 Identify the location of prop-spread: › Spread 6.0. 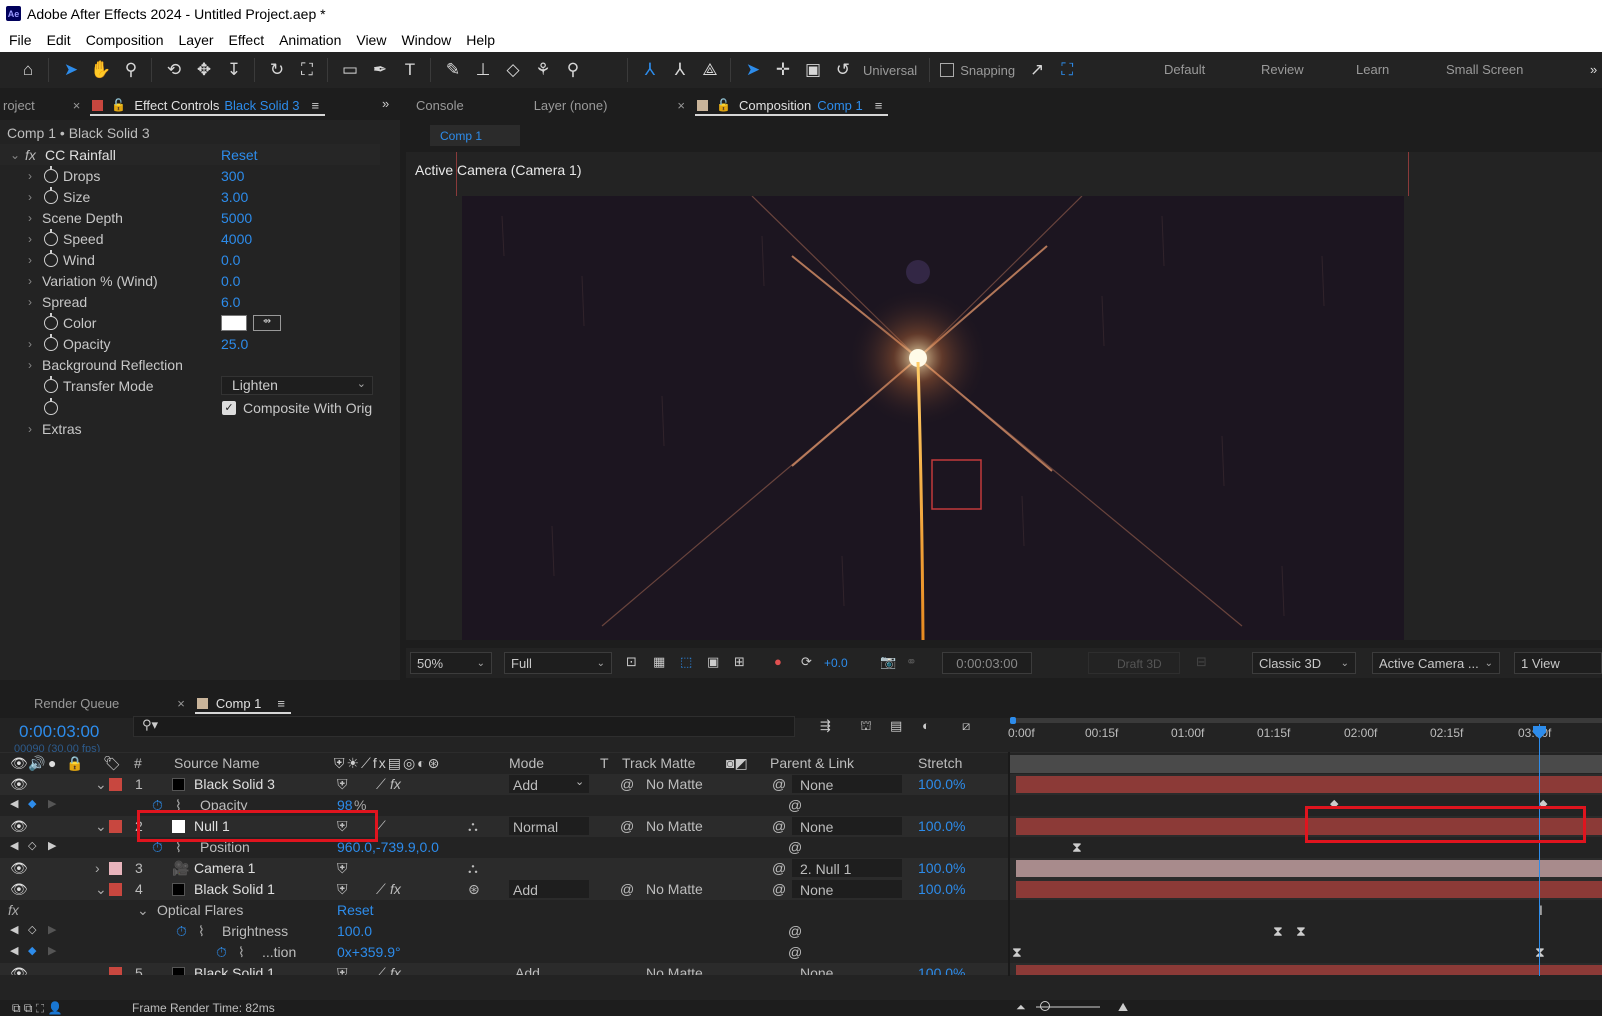
(190, 301).